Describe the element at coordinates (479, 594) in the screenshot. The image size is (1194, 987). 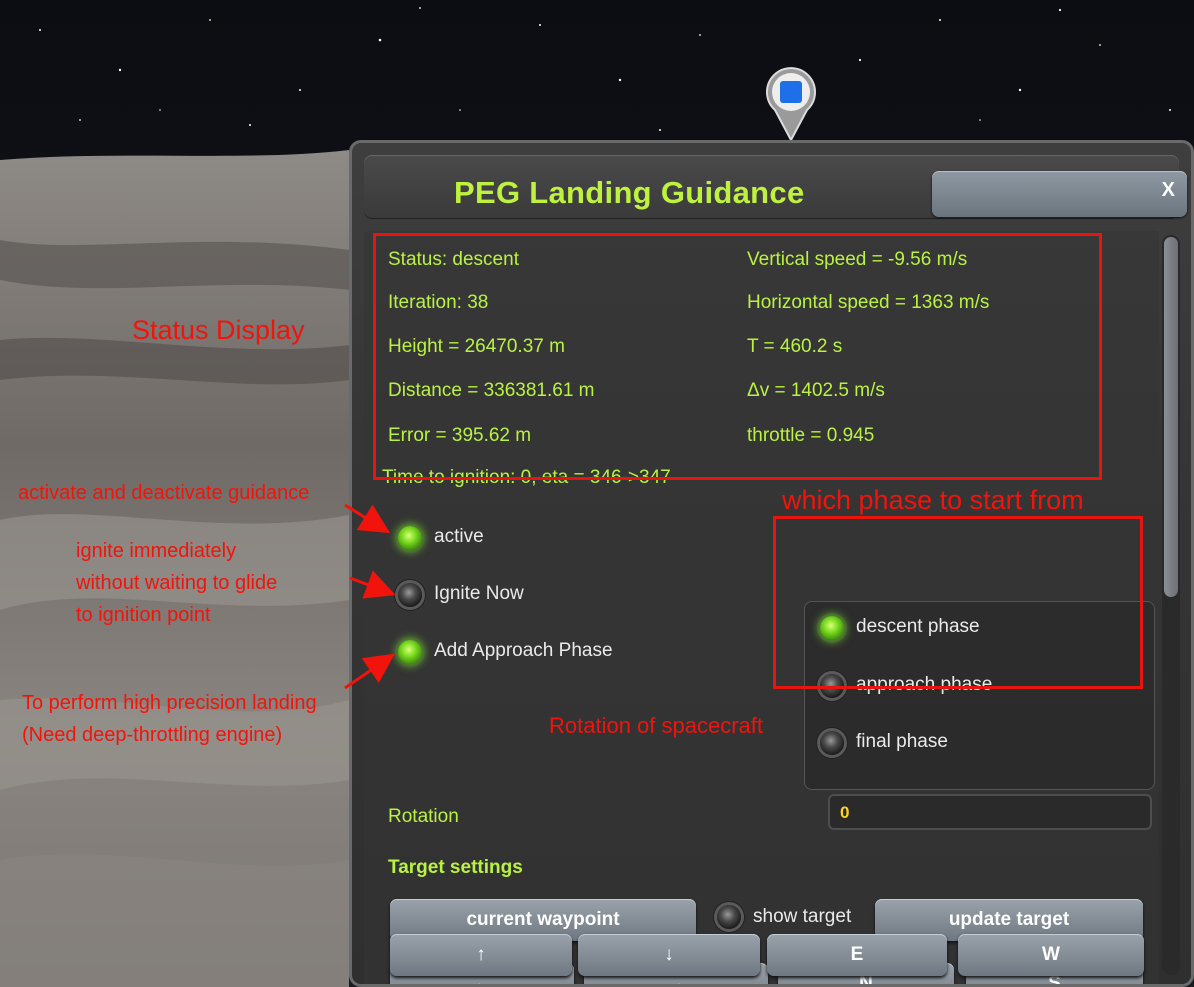
I see `ignite-now-label: Ignite Now` at that location.